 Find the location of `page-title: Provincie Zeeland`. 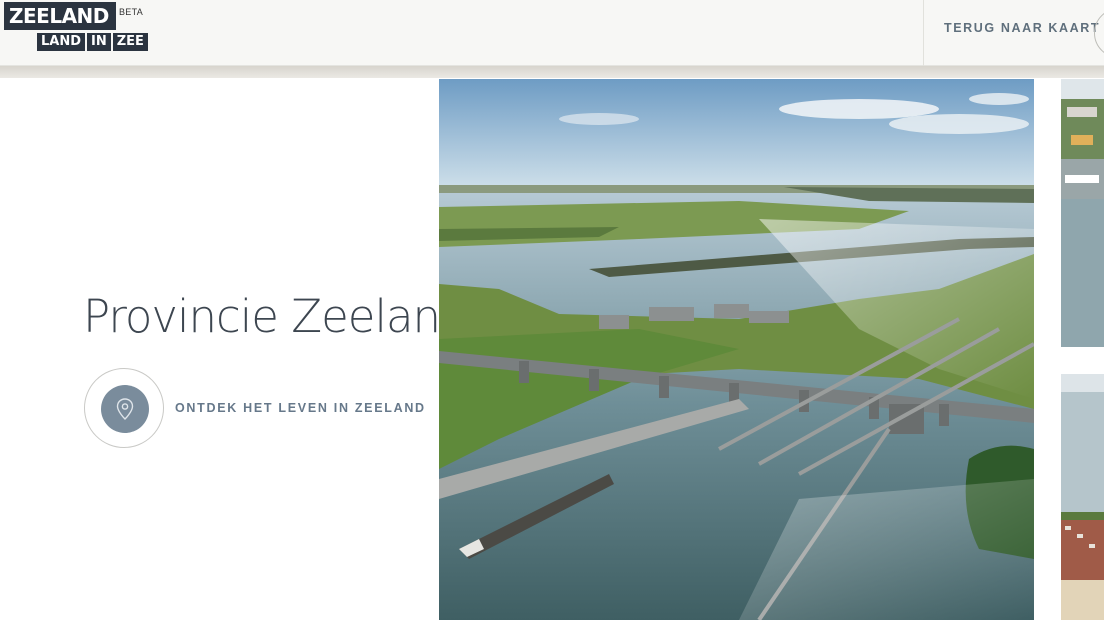

page-title: Provincie Zeeland is located at coordinates (276, 316).